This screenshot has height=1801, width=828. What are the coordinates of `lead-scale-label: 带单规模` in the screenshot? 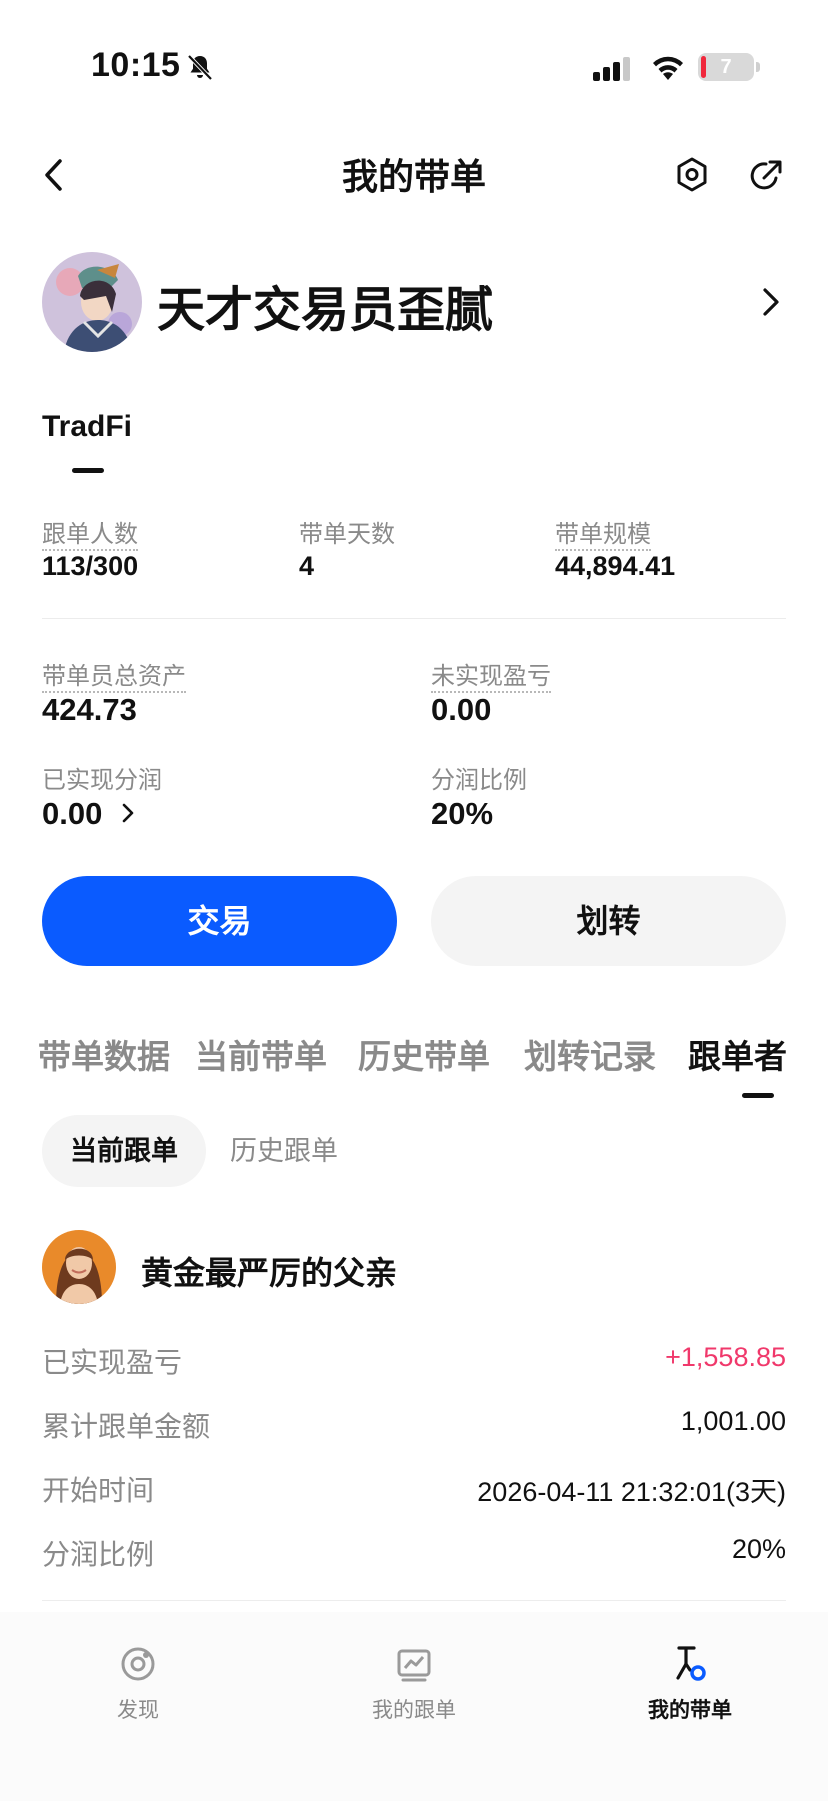 It's located at (603, 532).